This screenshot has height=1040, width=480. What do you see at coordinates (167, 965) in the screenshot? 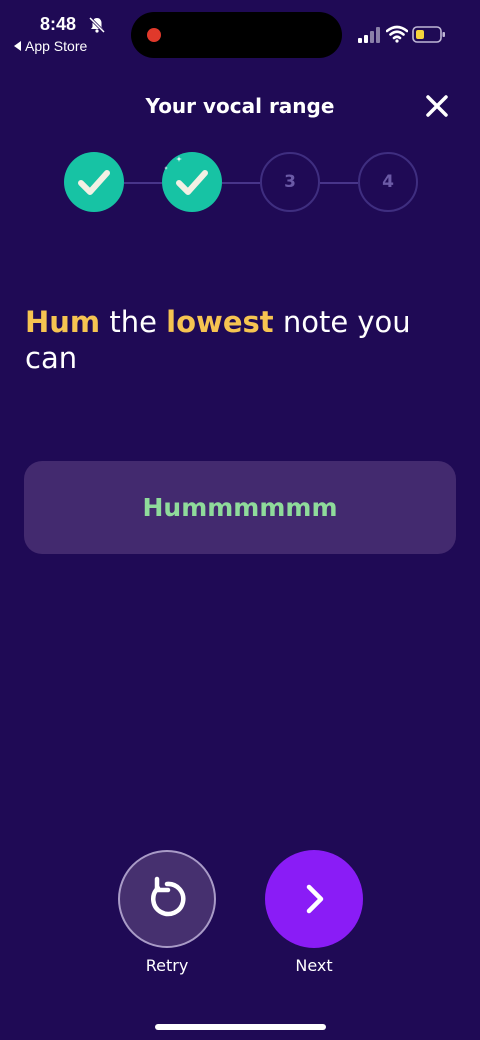
I see `retry-label: Retry` at bounding box center [167, 965].